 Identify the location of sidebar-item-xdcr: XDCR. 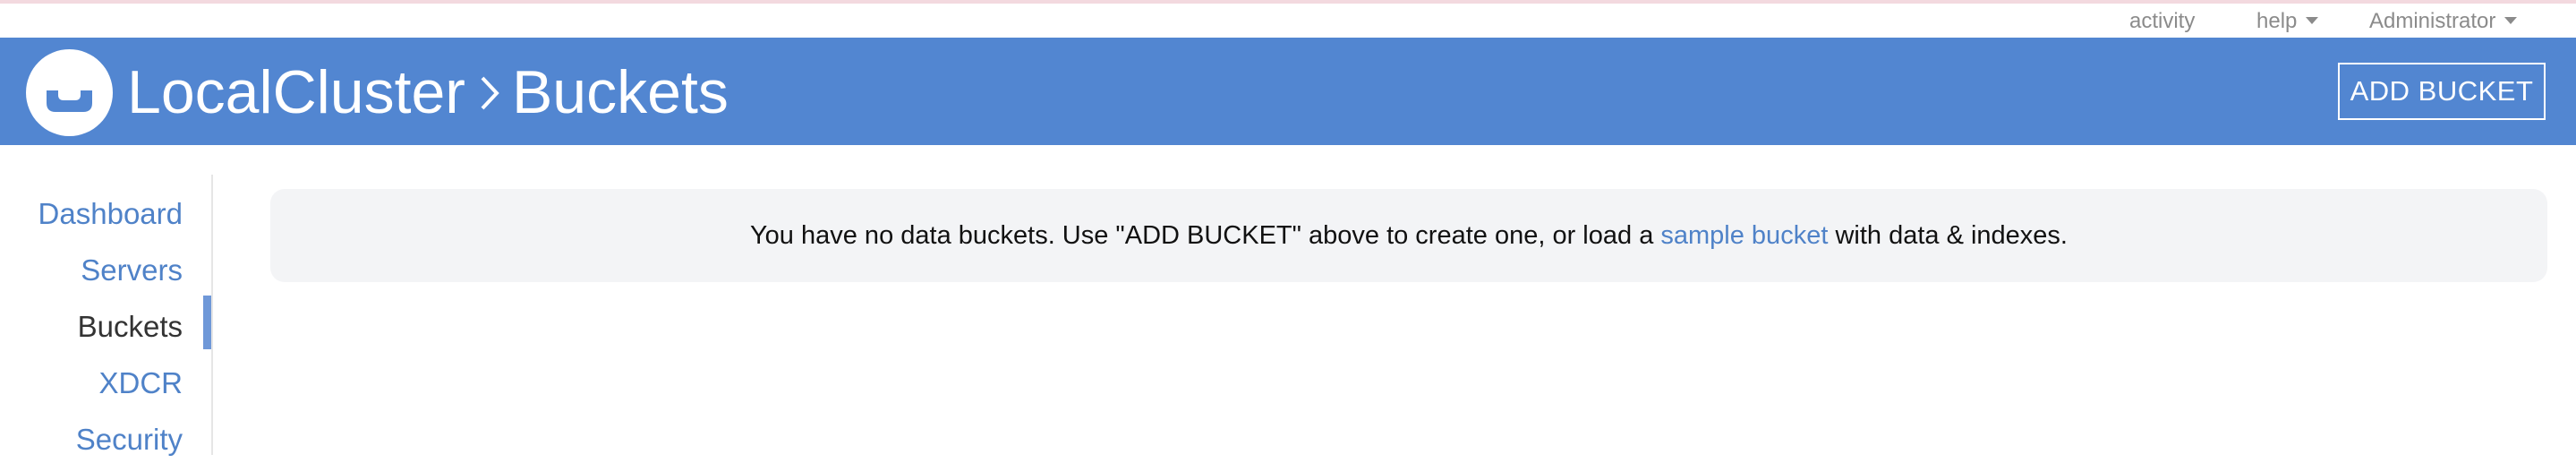
(140, 383).